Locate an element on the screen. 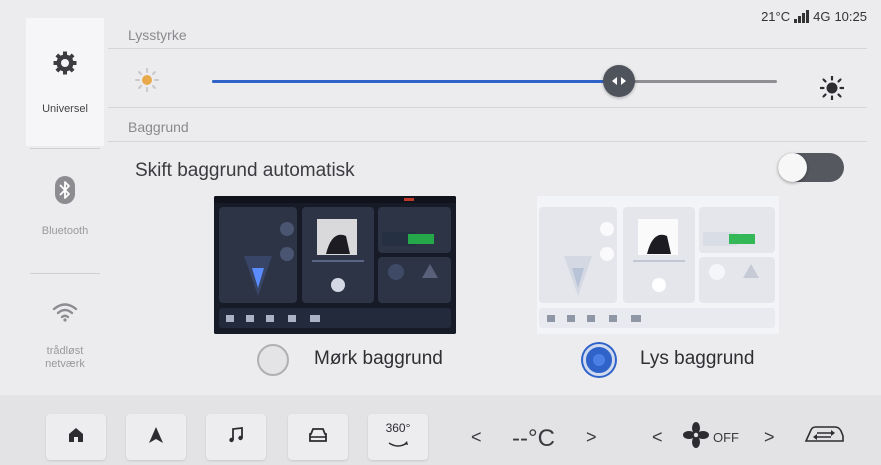 The height and width of the screenshot is (465, 881). navigation-button is located at coordinates (156, 437).